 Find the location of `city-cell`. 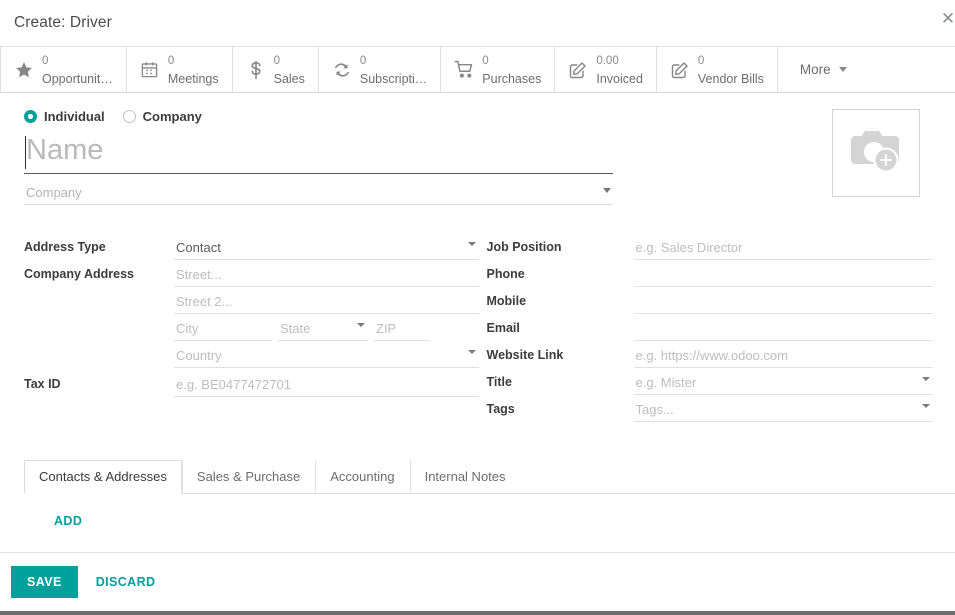

city-cell is located at coordinates (223, 328).